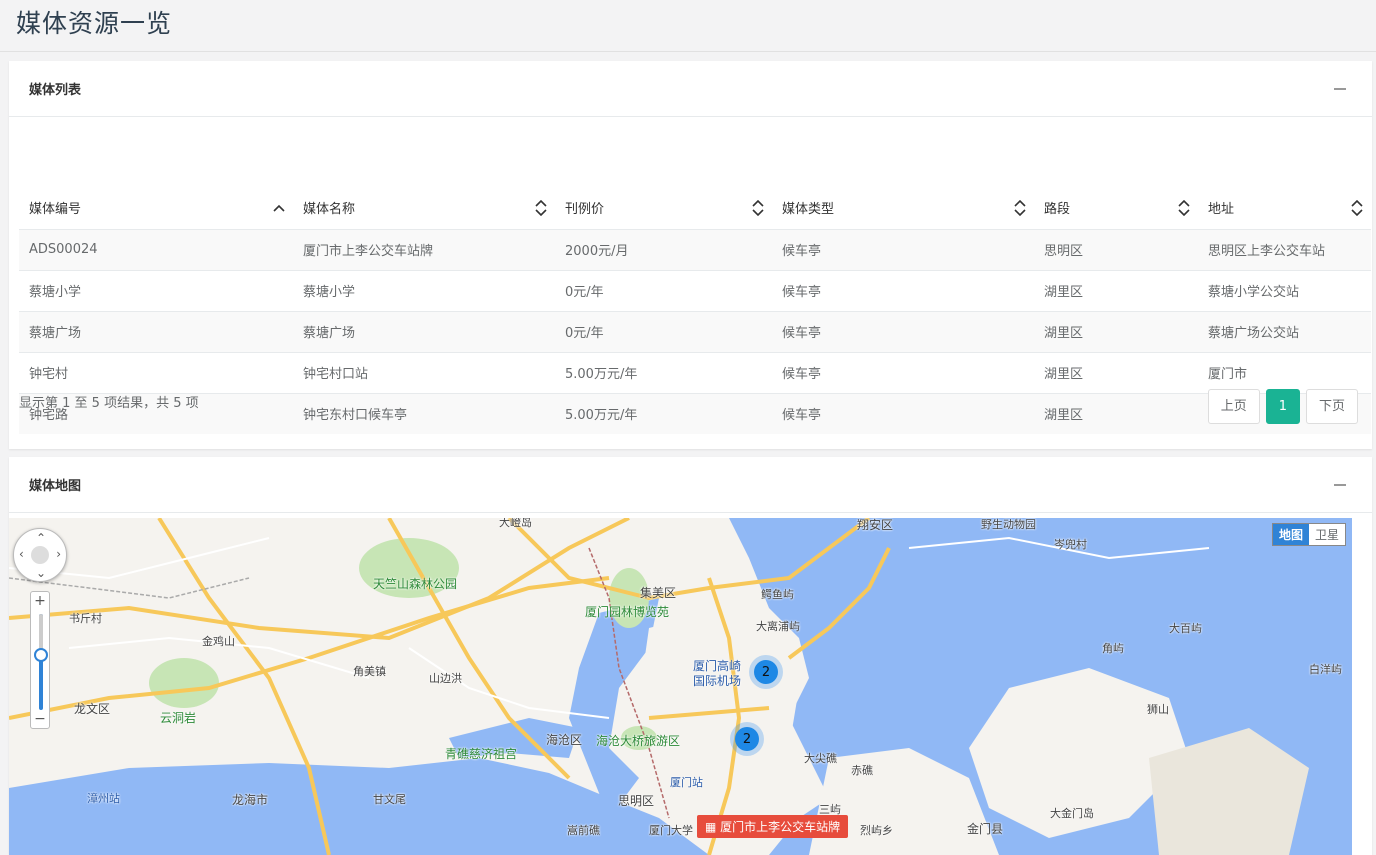 Image resolution: width=1376 pixels, height=855 pixels. I want to click on map-label: 鳄鱼屿, so click(777, 594).